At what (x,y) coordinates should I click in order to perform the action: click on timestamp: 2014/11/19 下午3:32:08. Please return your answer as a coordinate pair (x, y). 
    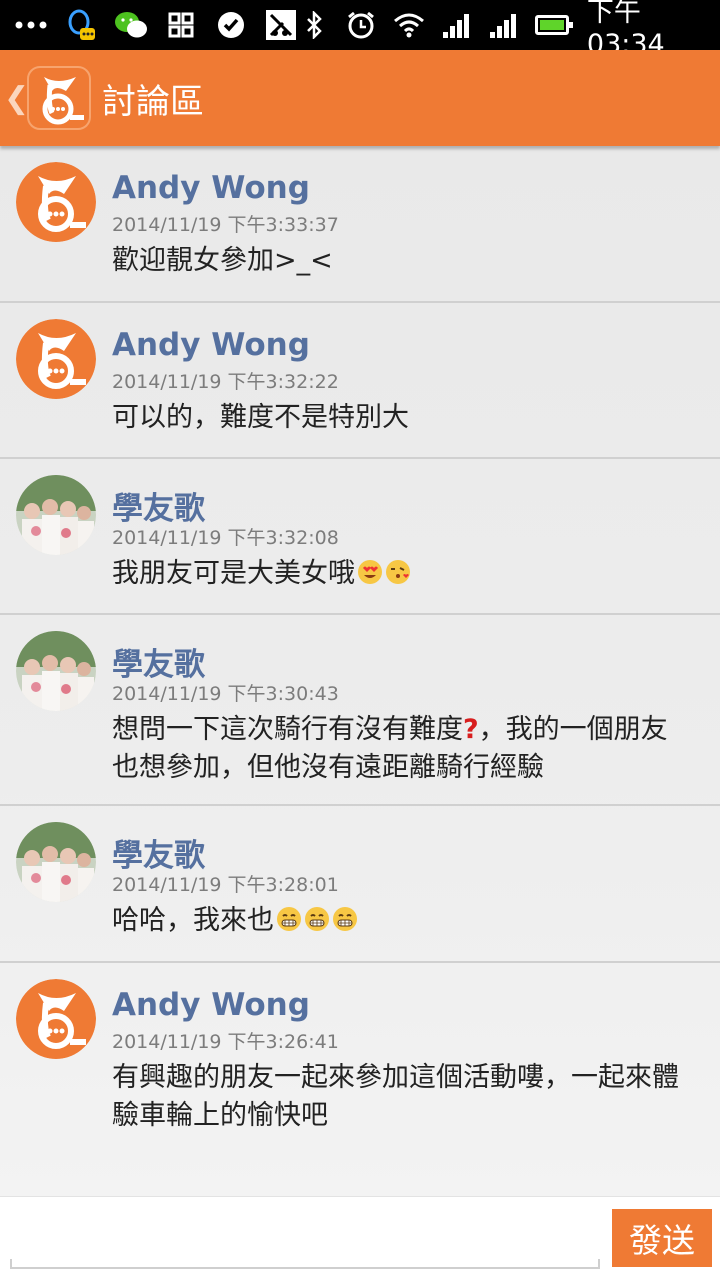
    Looking at the image, I should click on (225, 538).